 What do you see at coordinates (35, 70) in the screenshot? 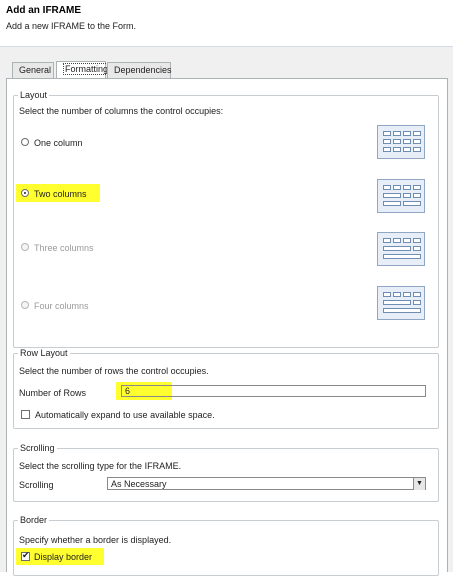
I see `tab-general-label: General` at bounding box center [35, 70].